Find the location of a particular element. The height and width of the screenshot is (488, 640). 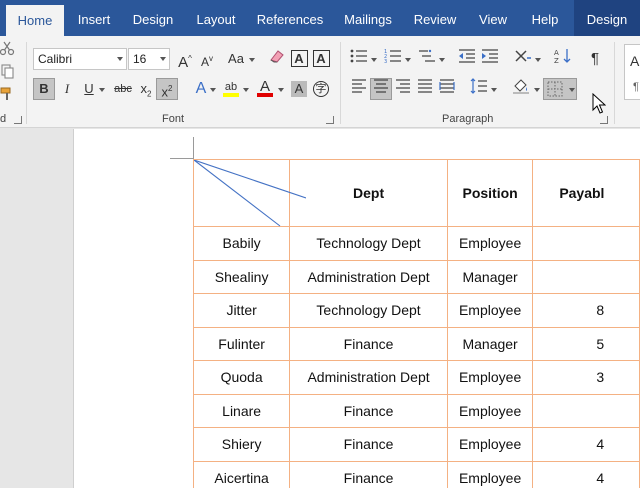

copy-icon is located at coordinates (9, 74).